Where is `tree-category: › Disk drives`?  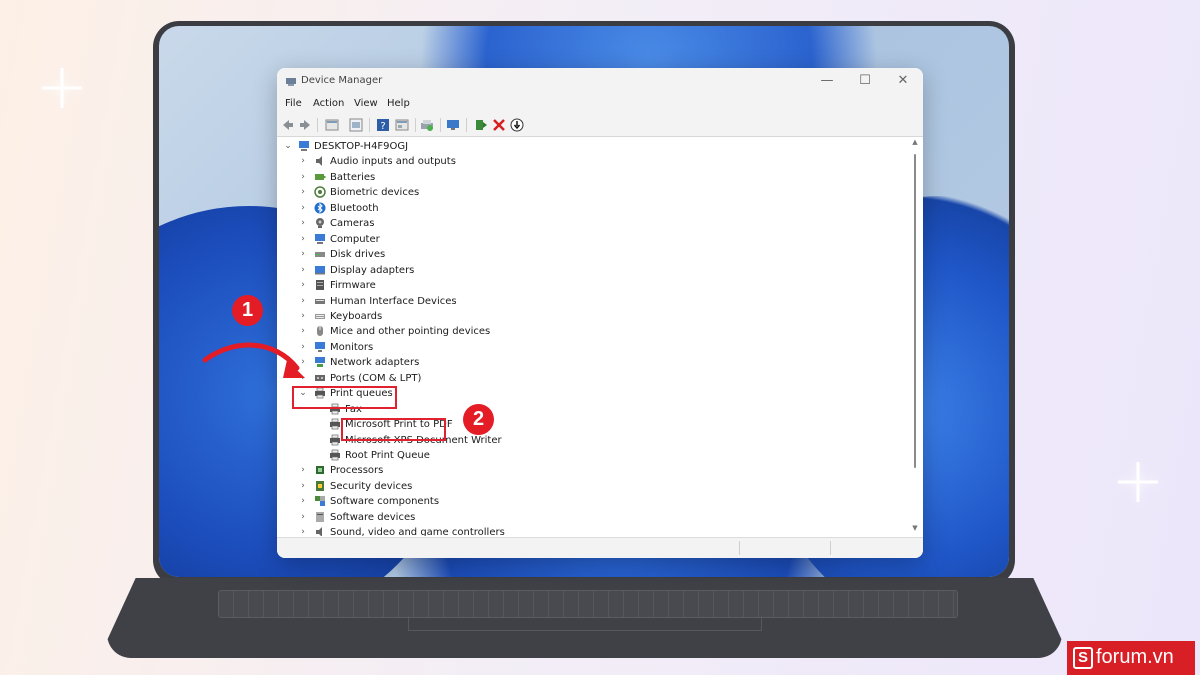 tree-category: › Disk drives is located at coordinates (592, 254).